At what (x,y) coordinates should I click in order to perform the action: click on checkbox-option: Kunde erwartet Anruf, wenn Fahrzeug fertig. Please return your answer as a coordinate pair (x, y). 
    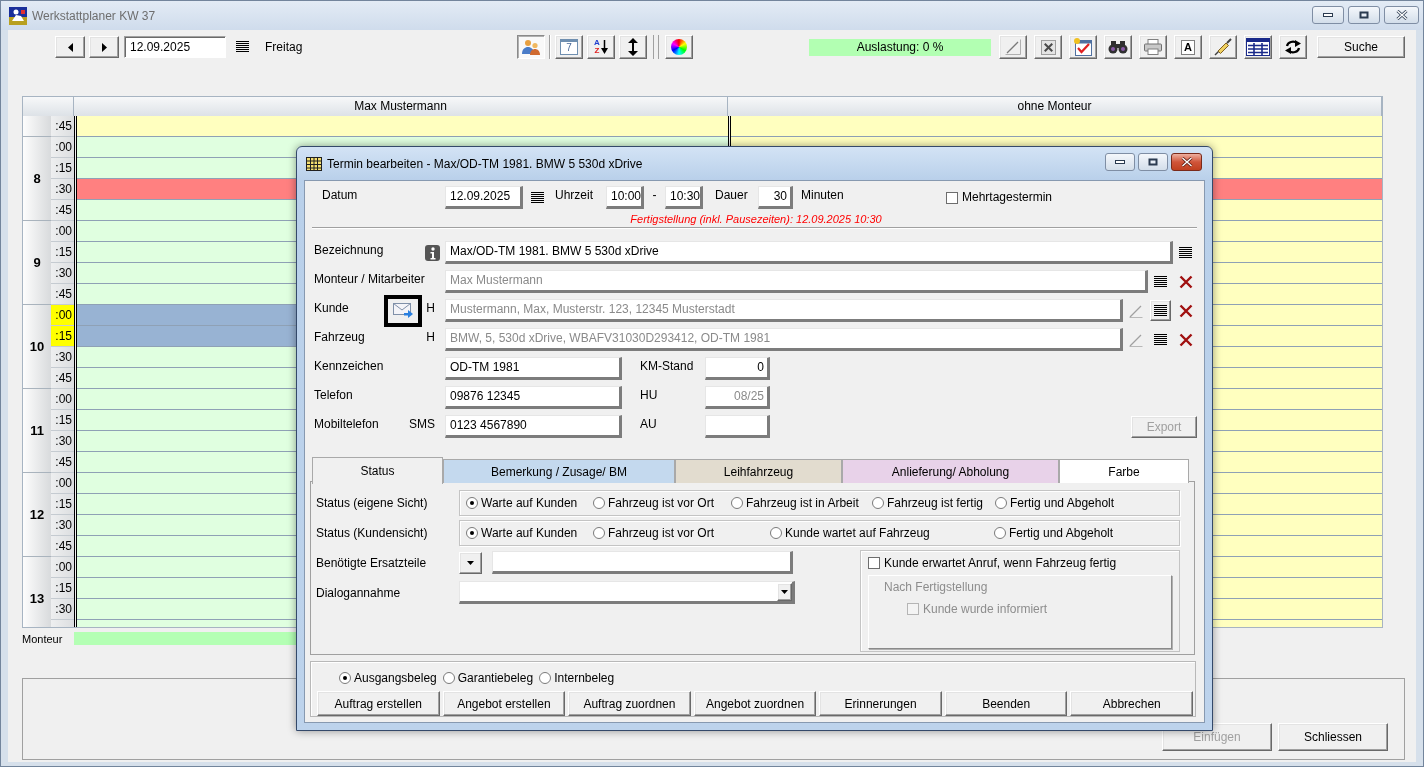
    Looking at the image, I should click on (992, 563).